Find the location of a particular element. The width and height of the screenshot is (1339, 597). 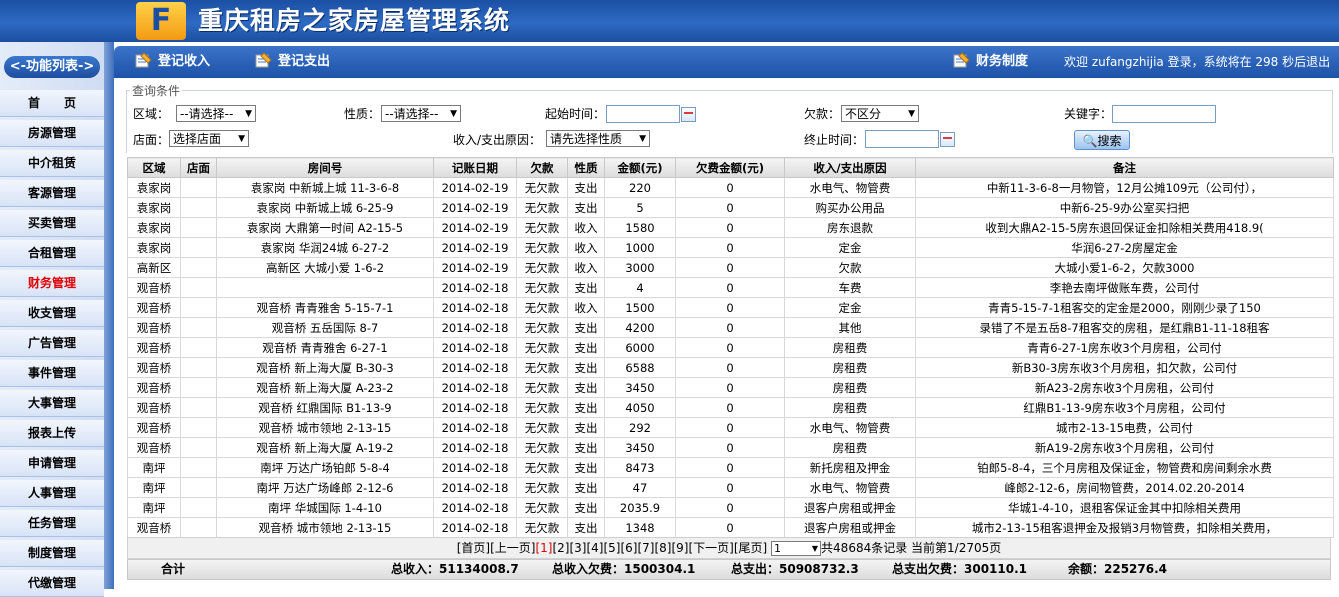

table-cell: 华城1-4-10，退租客保证金其中扣除相关费用 is located at coordinates (1124, 507).